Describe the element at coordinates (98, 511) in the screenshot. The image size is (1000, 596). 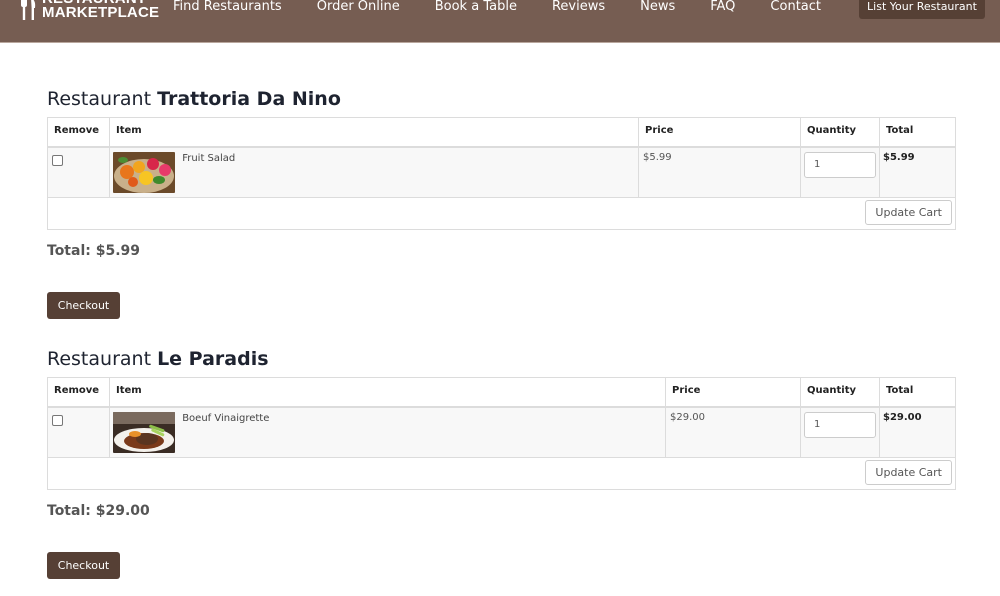
I see `cart-grand-total: Total: $29.00` at that location.